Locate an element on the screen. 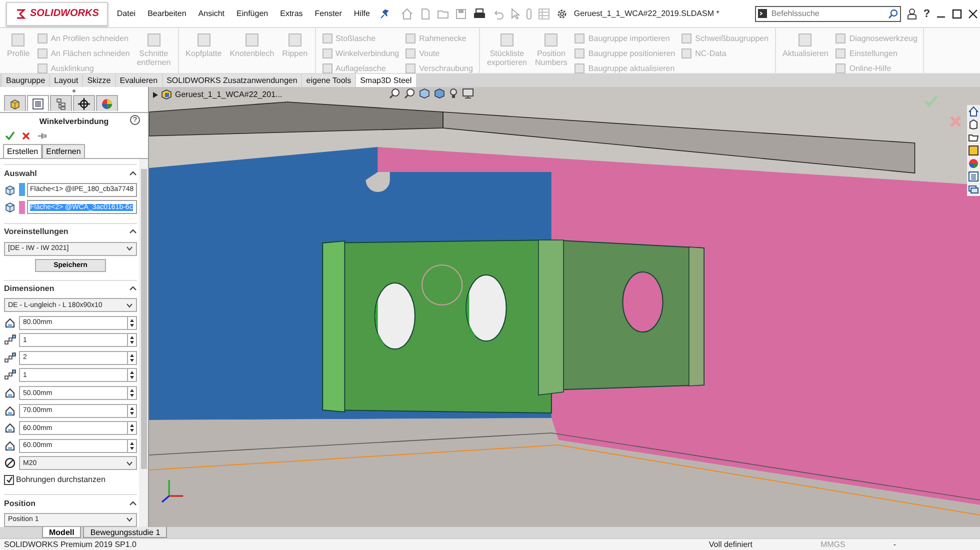 The image size is (980, 550). checkbox-row: Bohrungen durchstanzen is located at coordinates (70, 479).